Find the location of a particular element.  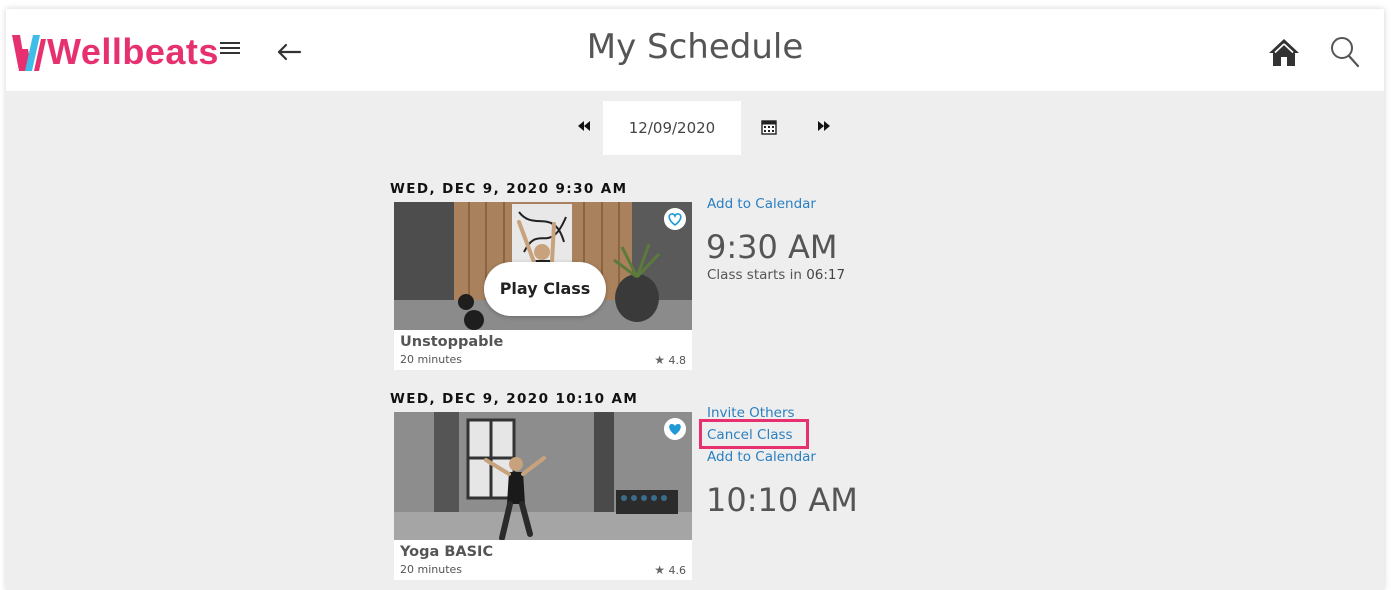

search-icon is located at coordinates (1345, 52).